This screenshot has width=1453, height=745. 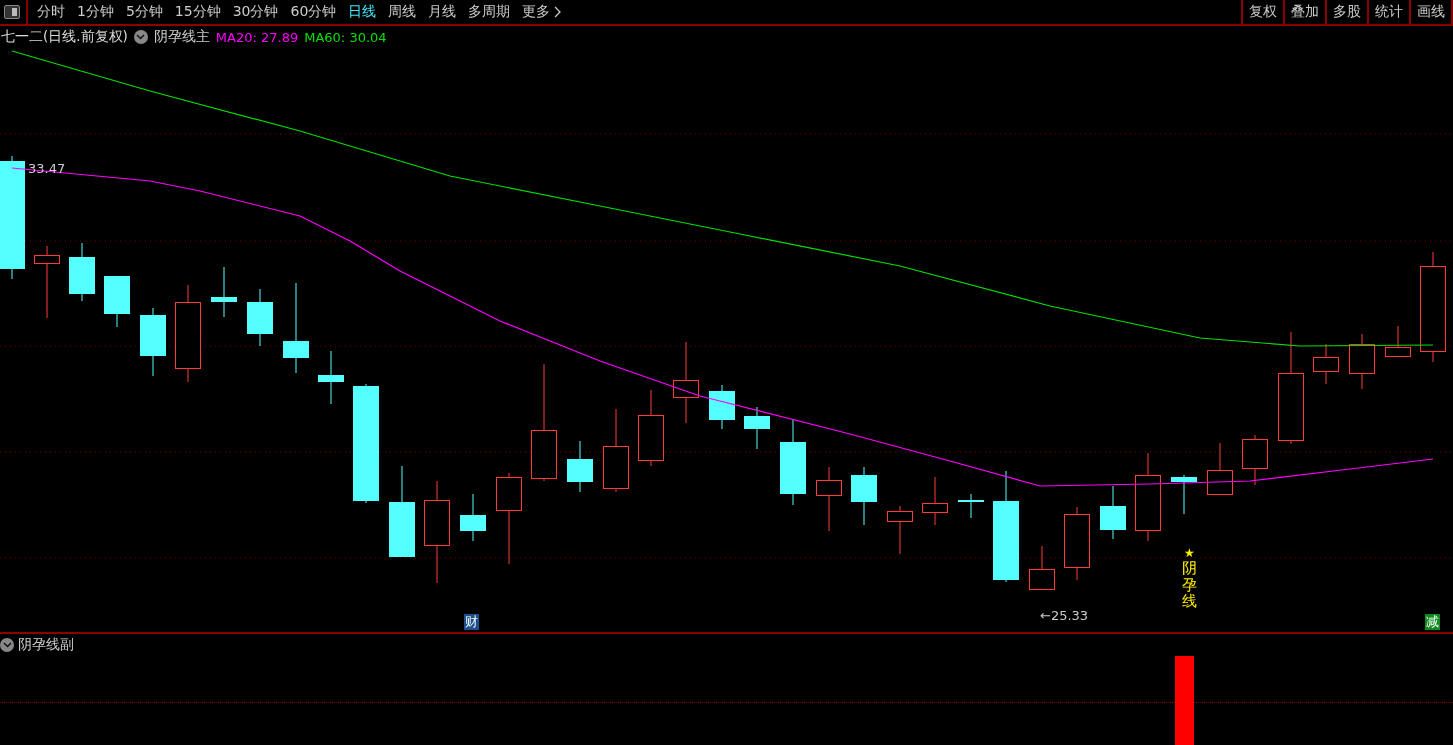 What do you see at coordinates (197, 12) in the screenshot?
I see `period-tab: 15分钟` at bounding box center [197, 12].